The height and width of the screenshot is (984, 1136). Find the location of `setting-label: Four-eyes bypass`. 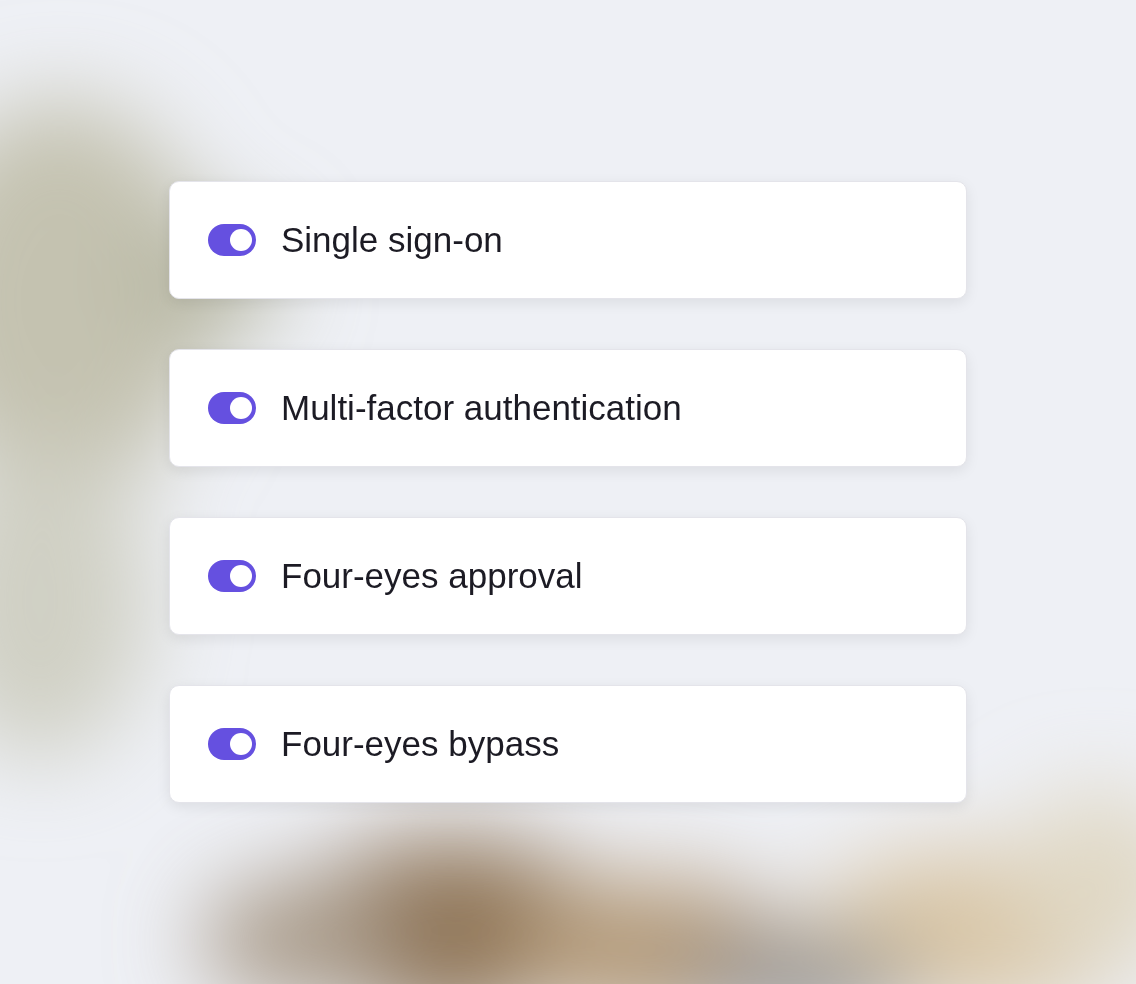

setting-label: Four-eyes bypass is located at coordinates (420, 743).